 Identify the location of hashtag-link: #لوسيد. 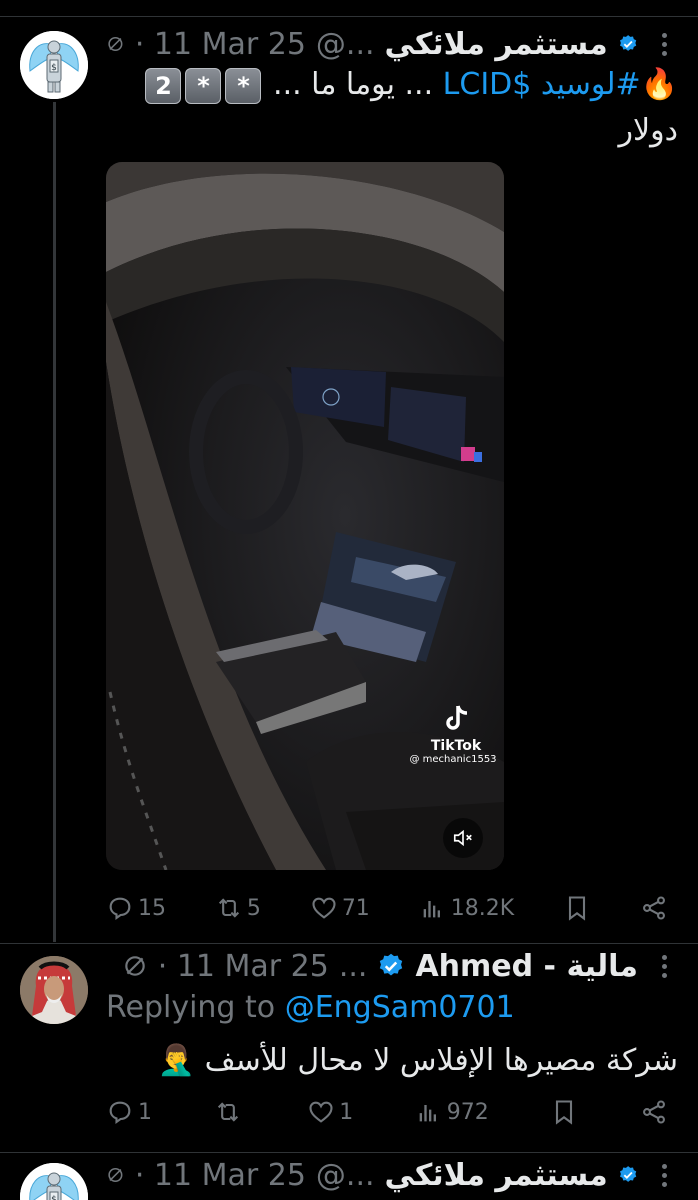
(591, 84).